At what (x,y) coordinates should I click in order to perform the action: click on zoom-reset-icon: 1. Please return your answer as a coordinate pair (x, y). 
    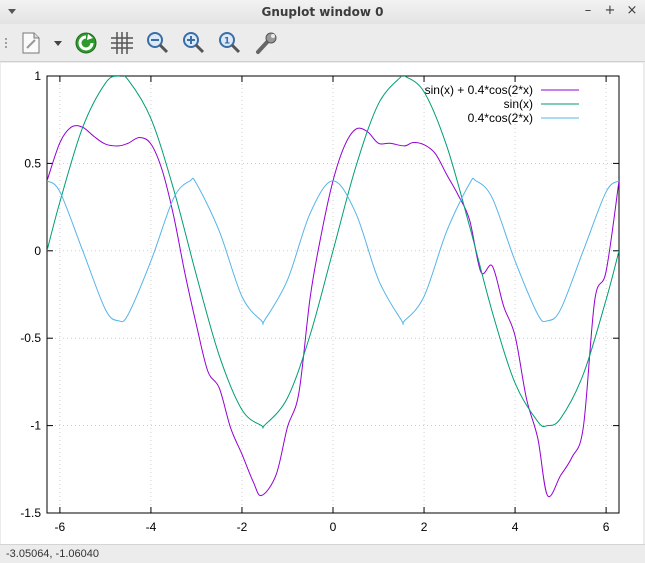
    Looking at the image, I should click on (230, 43).